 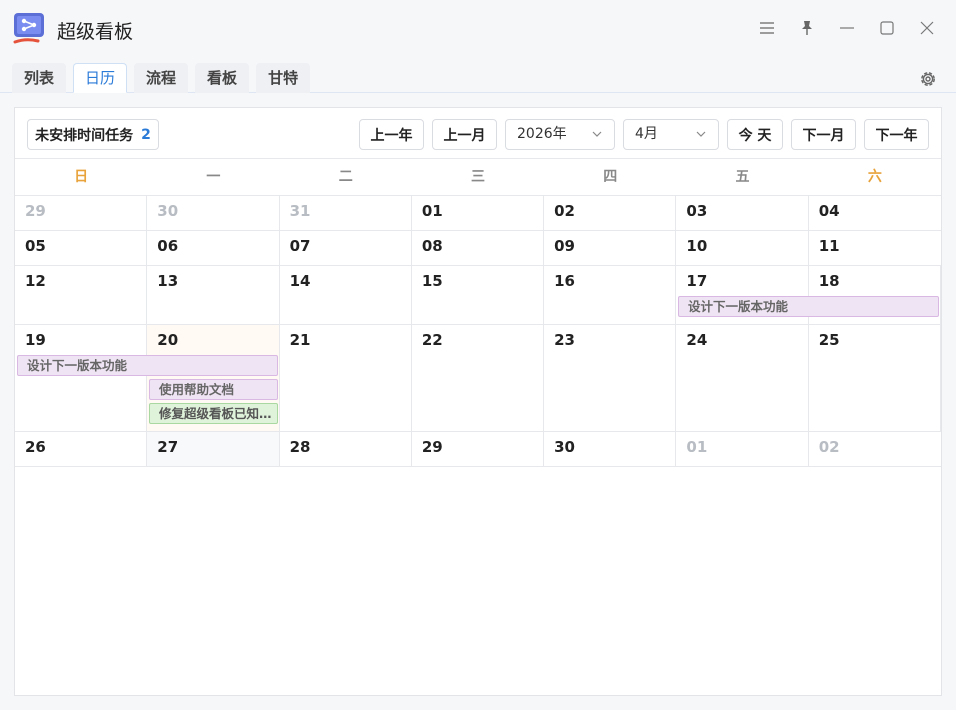 What do you see at coordinates (81, 295) in the screenshot?
I see `day-cell: 12` at bounding box center [81, 295].